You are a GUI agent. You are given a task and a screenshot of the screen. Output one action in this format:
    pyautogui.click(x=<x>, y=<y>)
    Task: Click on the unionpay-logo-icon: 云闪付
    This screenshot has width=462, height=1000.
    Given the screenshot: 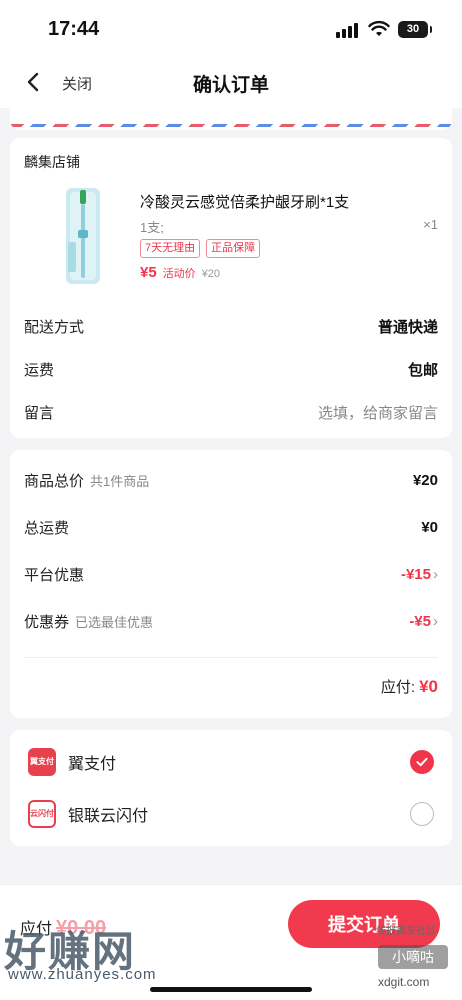 What is the action you would take?
    pyautogui.click(x=42, y=814)
    